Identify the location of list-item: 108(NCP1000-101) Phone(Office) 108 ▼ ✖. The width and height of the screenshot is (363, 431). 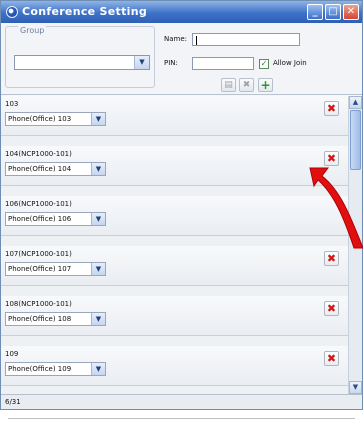
(174, 316).